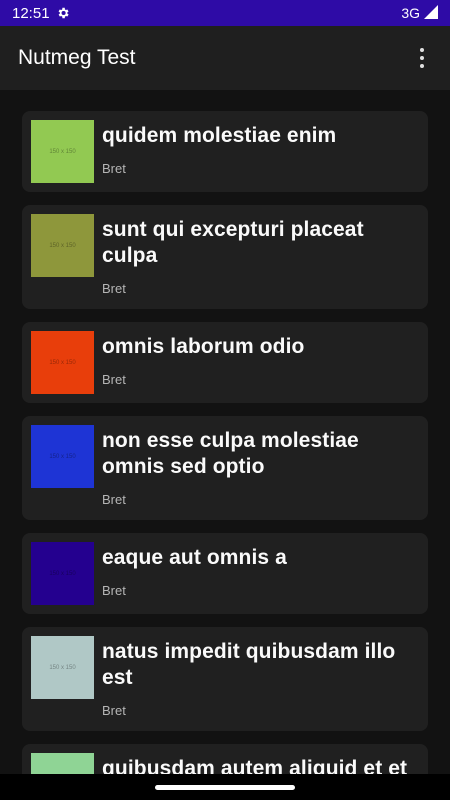 The height and width of the screenshot is (800, 450). What do you see at coordinates (422, 58) in the screenshot?
I see `more-options-icon` at bounding box center [422, 58].